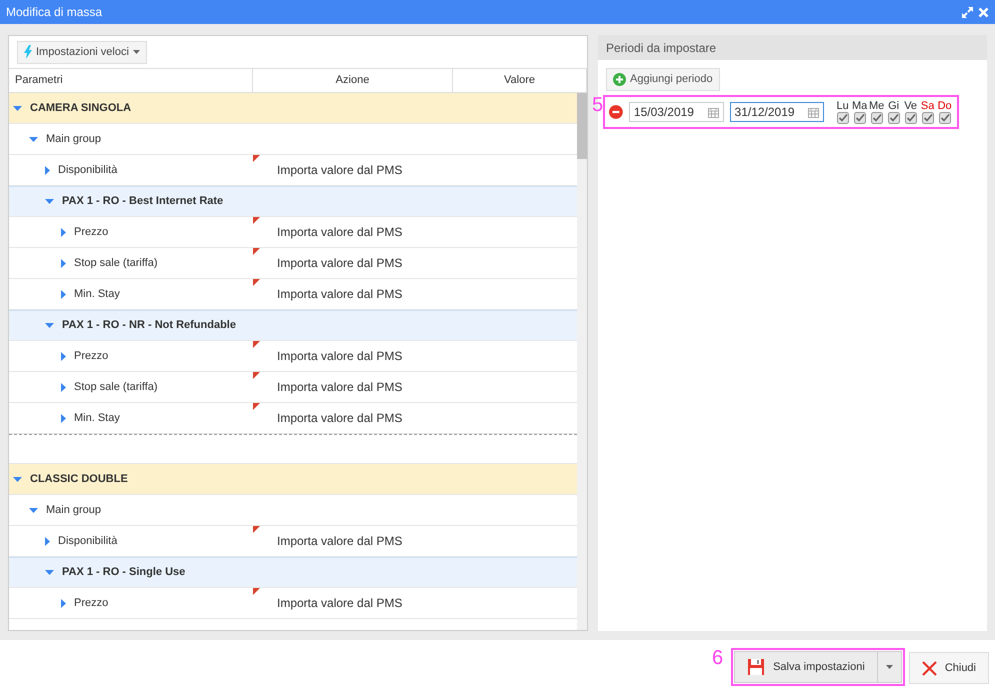  I want to click on dropdown-toggle, so click(890, 667).